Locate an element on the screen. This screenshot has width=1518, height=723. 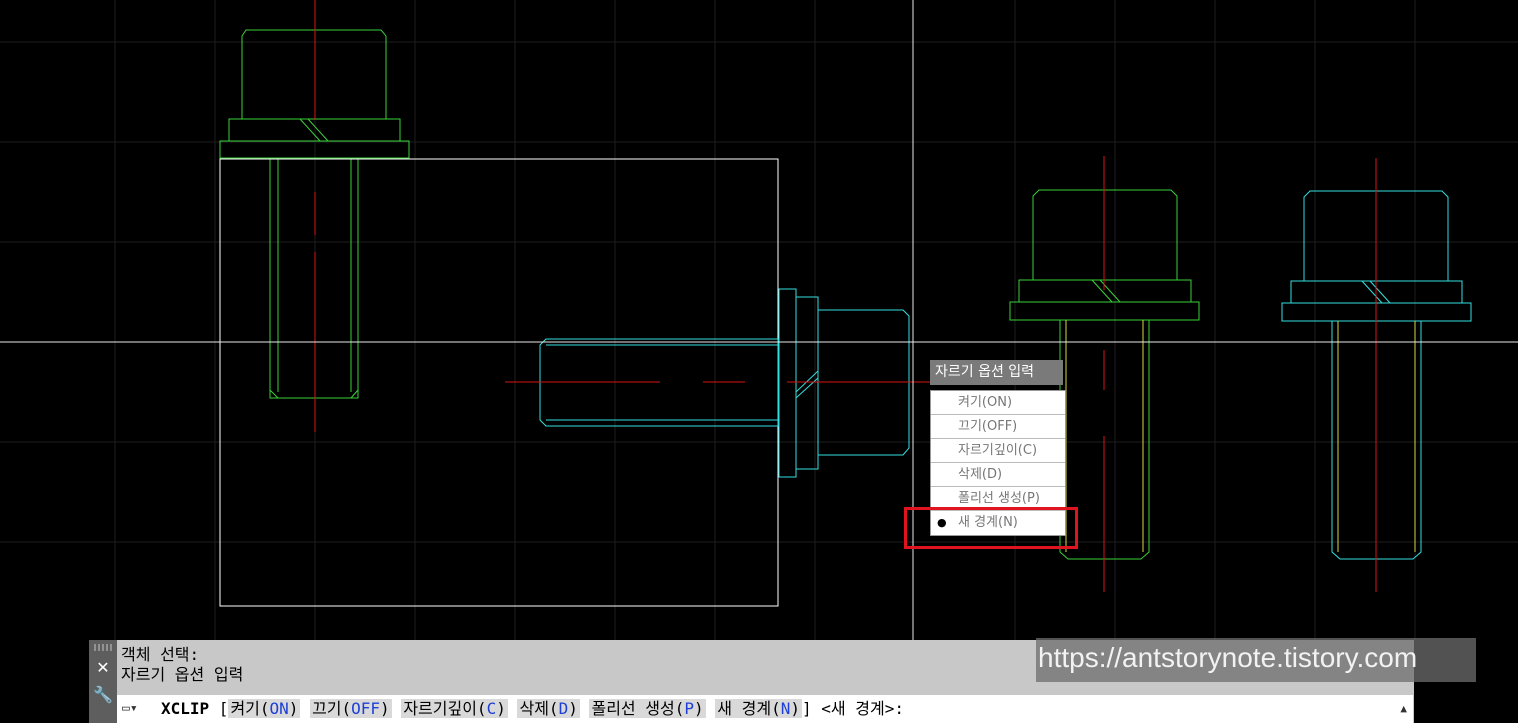
option-off: 끄기(OFF) is located at coordinates (351, 708).